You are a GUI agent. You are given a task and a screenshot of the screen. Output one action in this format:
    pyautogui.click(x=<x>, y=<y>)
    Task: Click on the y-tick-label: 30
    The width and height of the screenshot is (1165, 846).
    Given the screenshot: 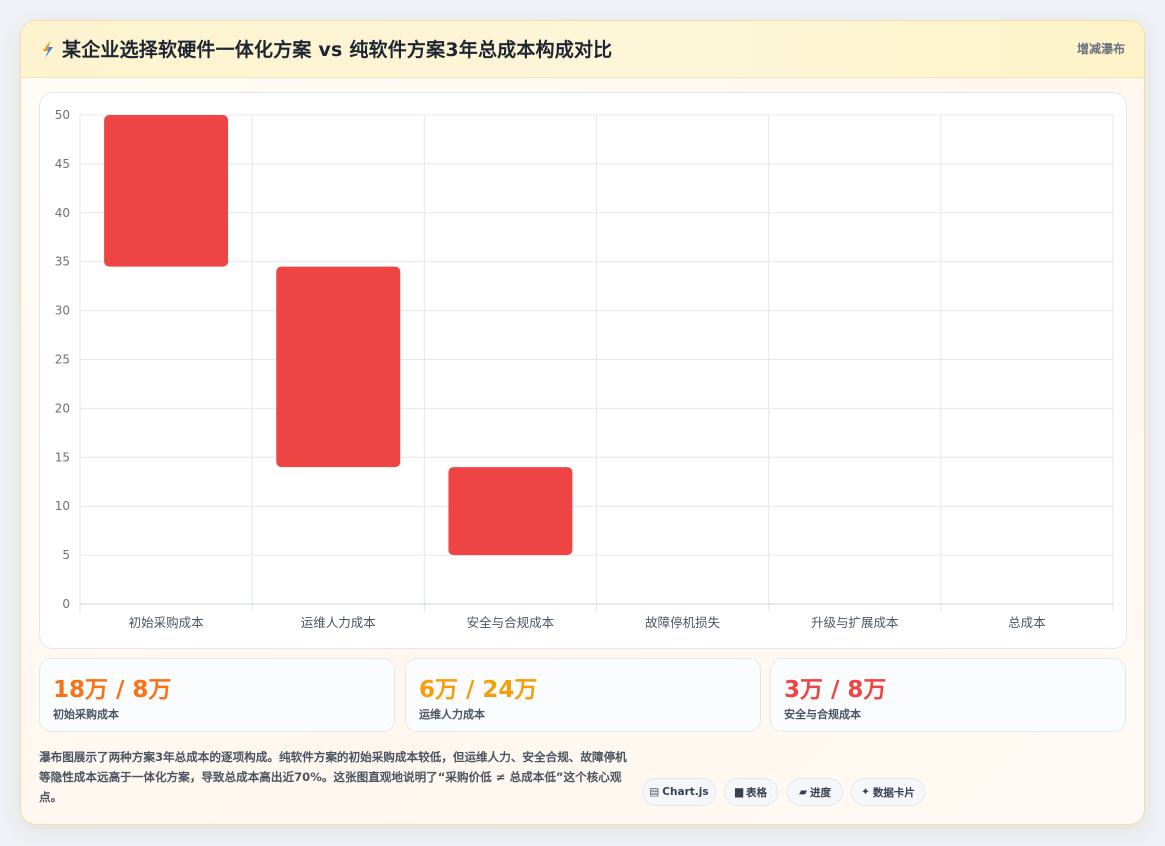 What is the action you would take?
    pyautogui.click(x=62, y=311)
    